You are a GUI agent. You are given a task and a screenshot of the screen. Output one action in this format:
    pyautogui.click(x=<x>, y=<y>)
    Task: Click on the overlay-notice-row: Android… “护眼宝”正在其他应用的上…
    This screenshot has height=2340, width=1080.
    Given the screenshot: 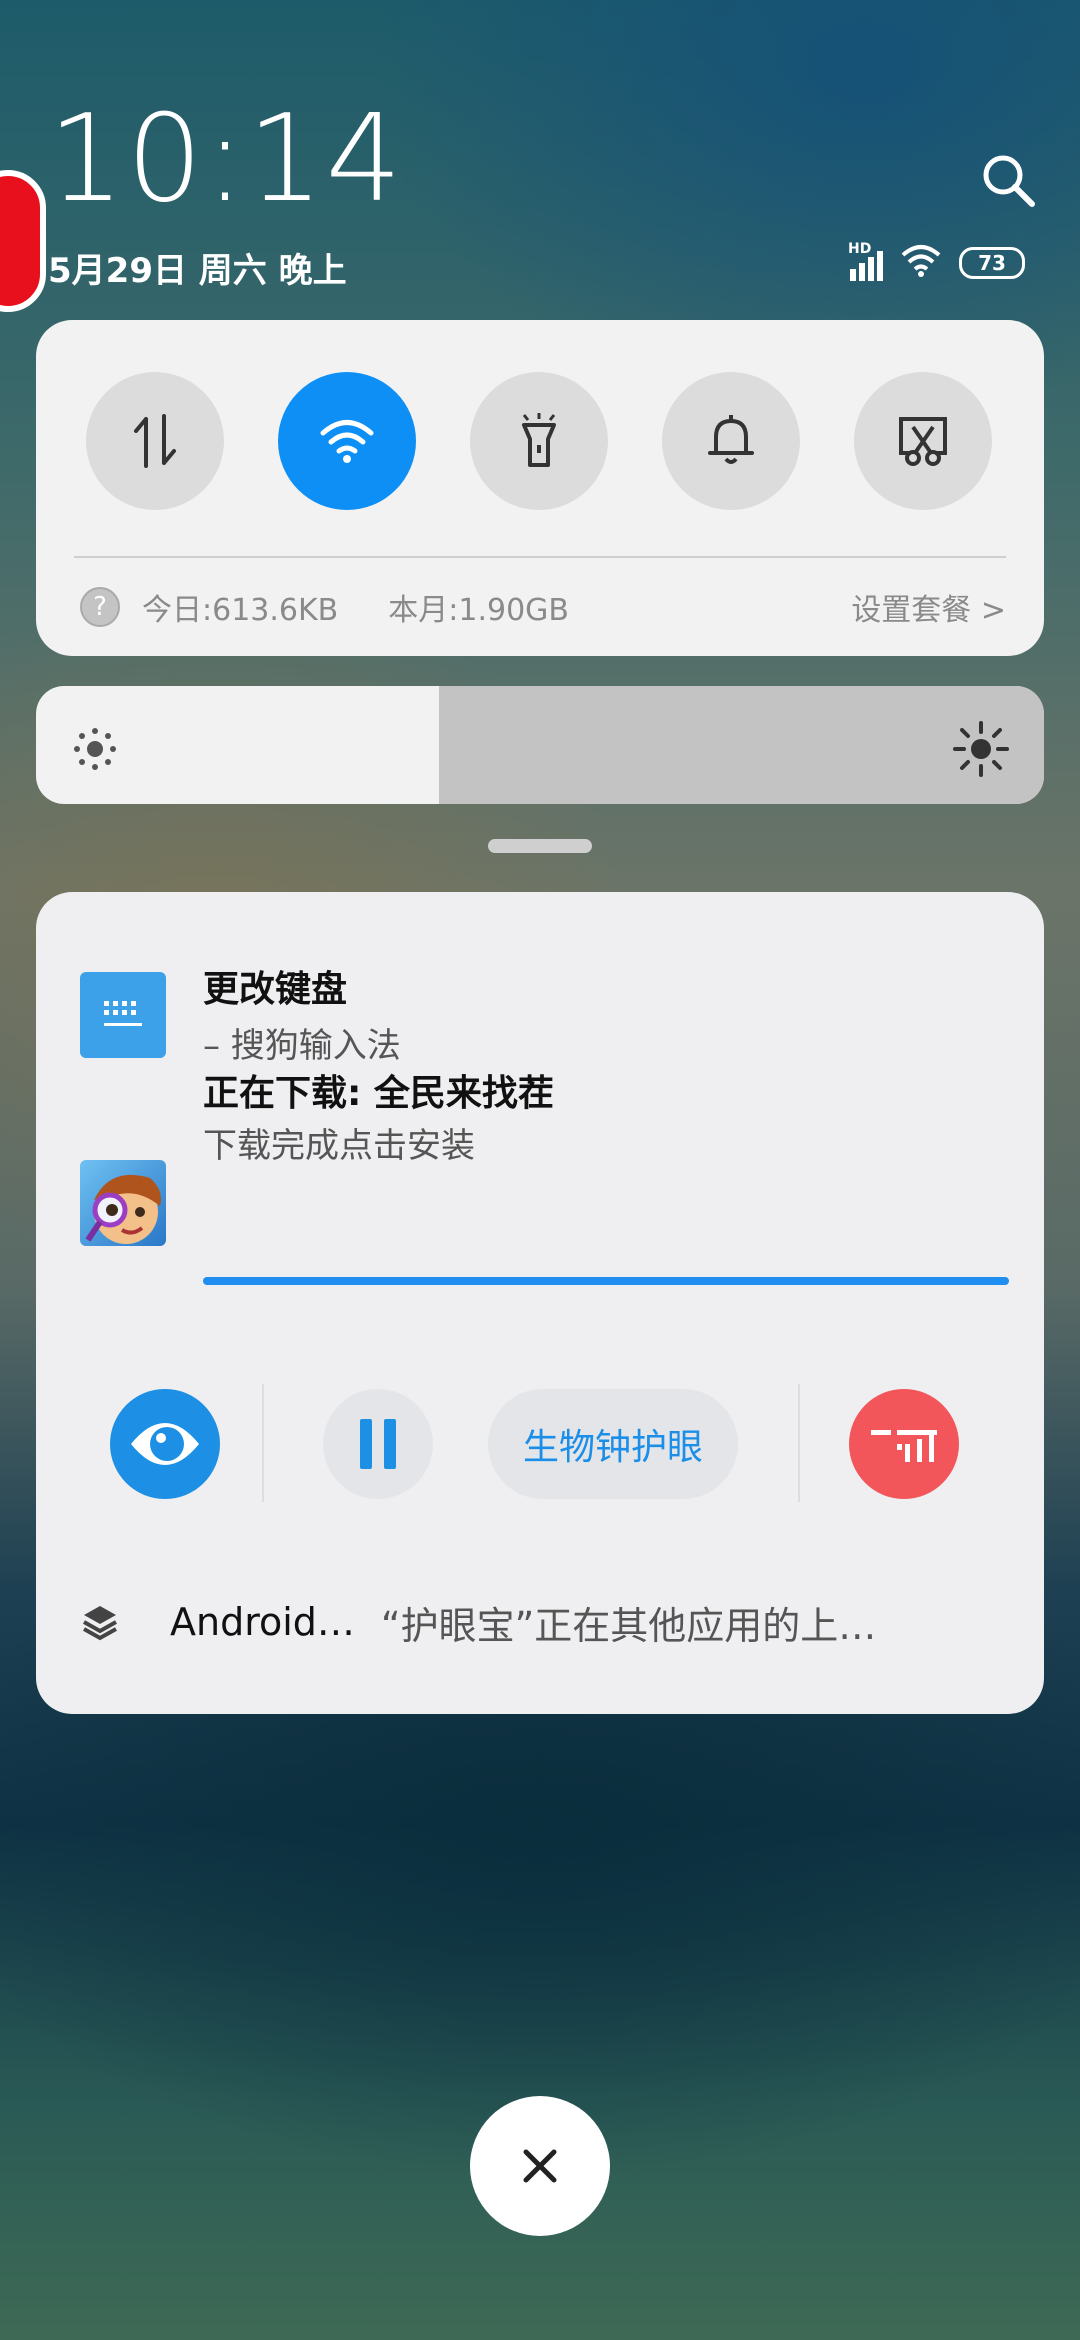 What is the action you would take?
    pyautogui.click(x=542, y=1622)
    